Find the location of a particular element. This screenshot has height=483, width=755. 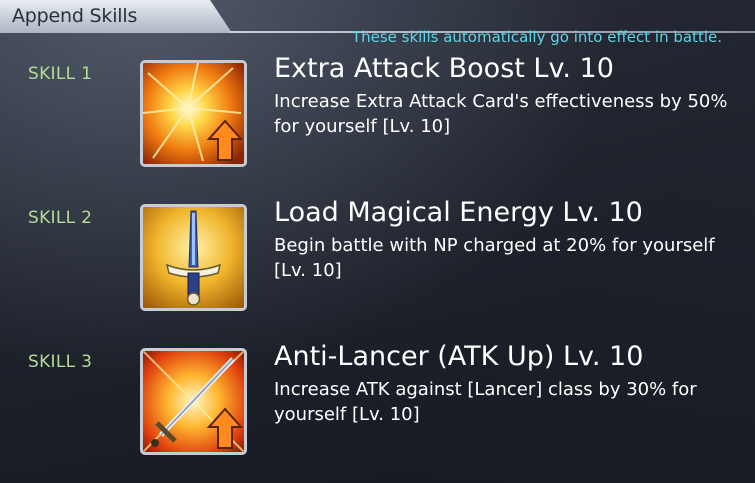

skill-name: Load Magical Energy Lv. 10 is located at coordinates (458, 212).